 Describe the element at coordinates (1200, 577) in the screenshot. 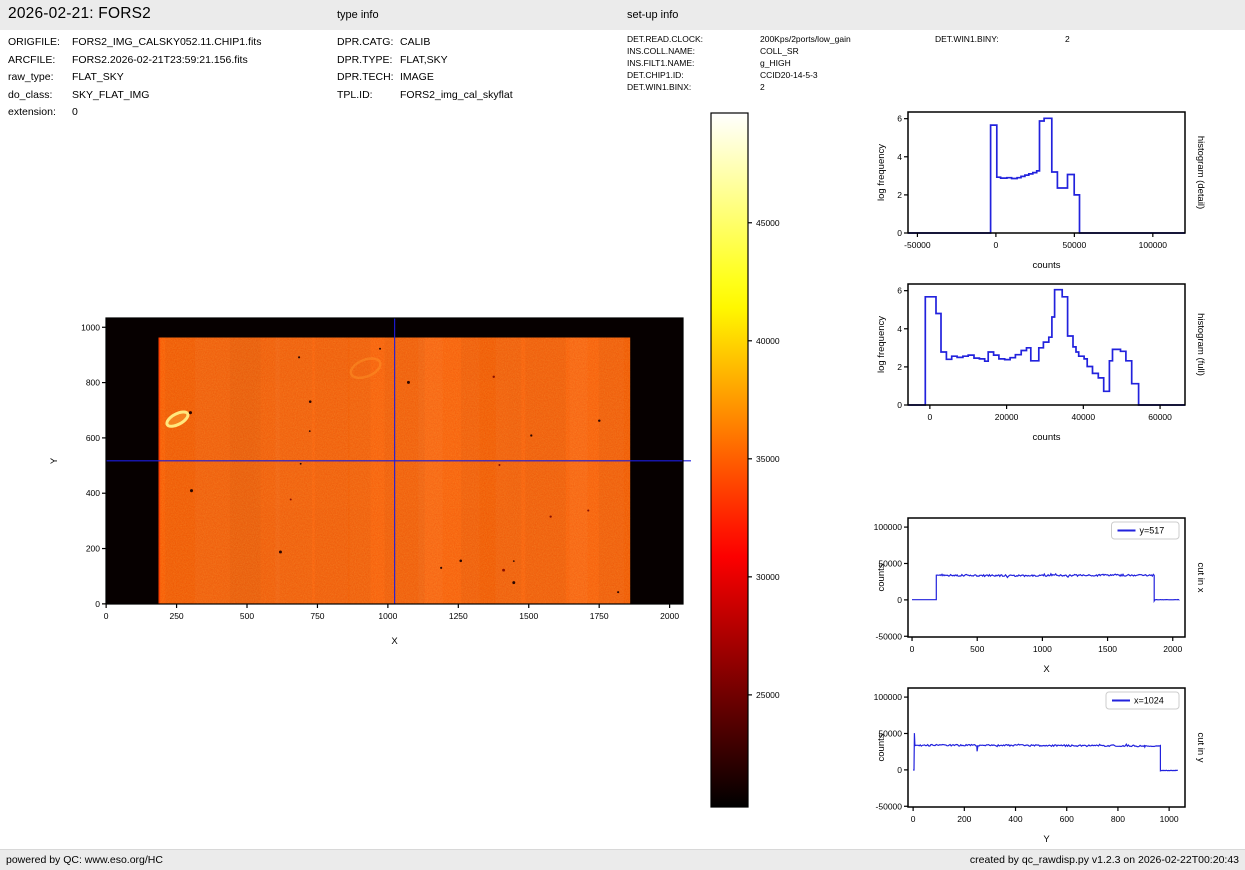

I see `cut_x-right-label: cut in x` at that location.